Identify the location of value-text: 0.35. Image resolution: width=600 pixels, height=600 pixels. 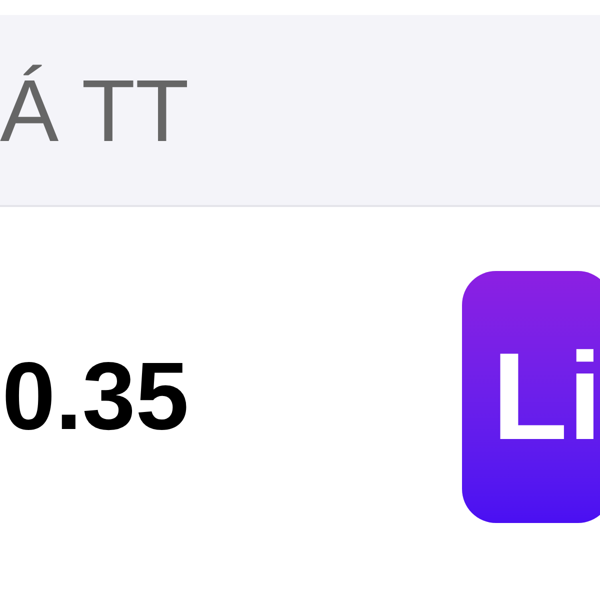
(95, 397).